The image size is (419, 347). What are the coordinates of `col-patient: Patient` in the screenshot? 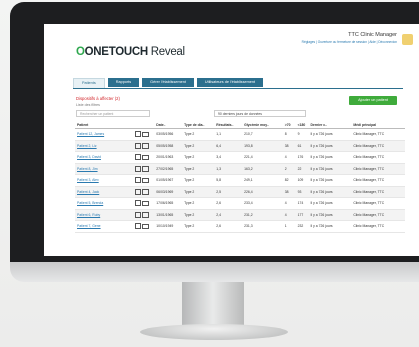 It's located at (104, 125).